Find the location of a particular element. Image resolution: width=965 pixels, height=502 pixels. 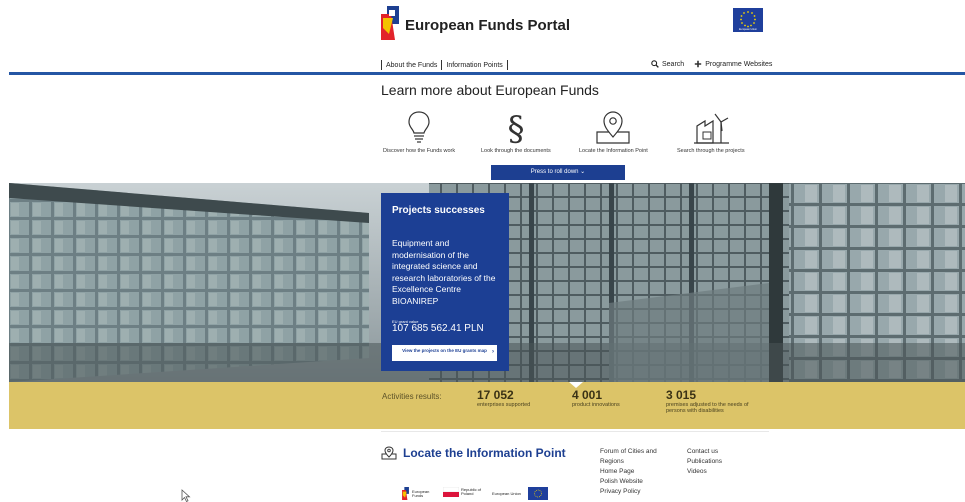

chevron-right-icon: › is located at coordinates (493, 352).